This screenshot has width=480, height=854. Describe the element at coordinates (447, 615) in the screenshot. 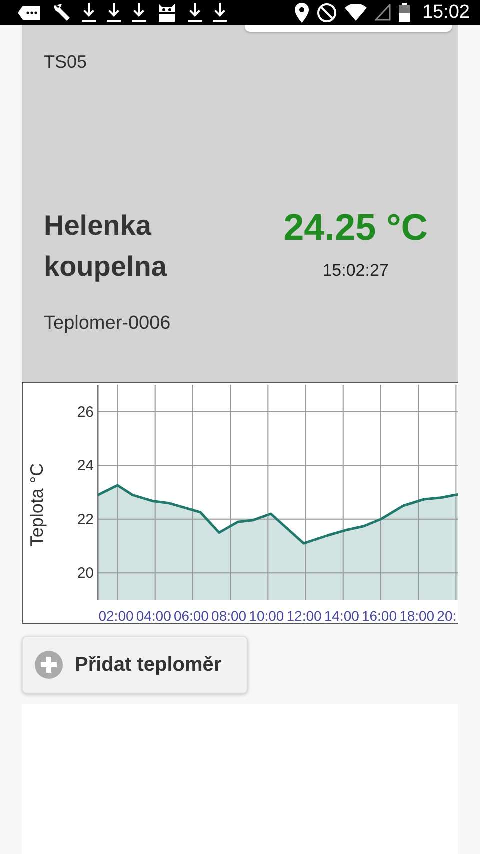

I see `x-tick-label: 20:` at that location.